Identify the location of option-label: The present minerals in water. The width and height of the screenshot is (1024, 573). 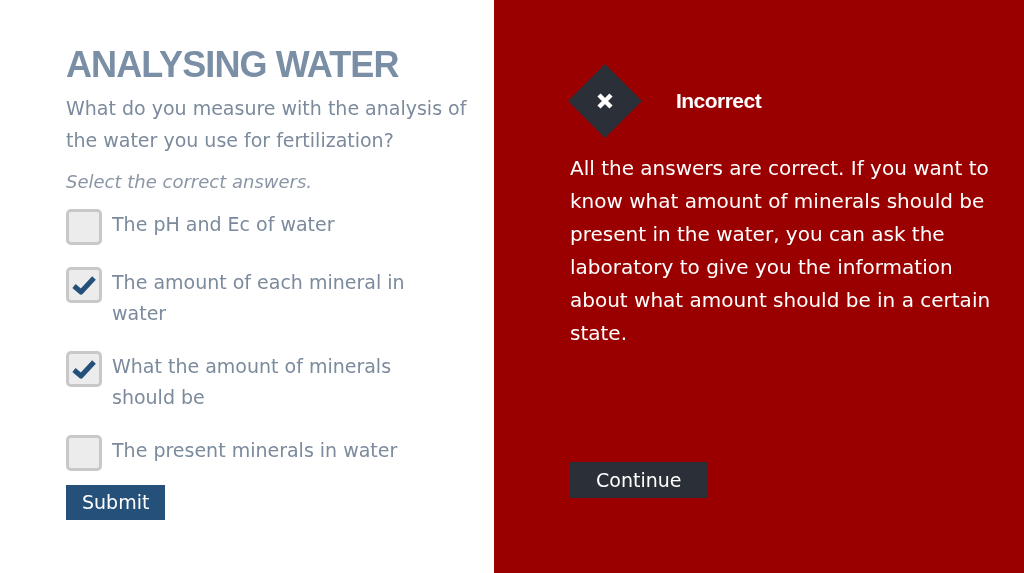
(255, 450).